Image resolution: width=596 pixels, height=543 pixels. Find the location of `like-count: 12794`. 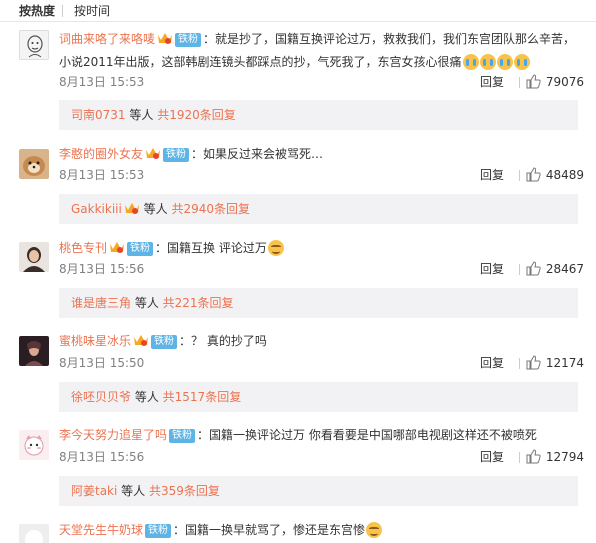

like-count: 12794 is located at coordinates (564, 457).